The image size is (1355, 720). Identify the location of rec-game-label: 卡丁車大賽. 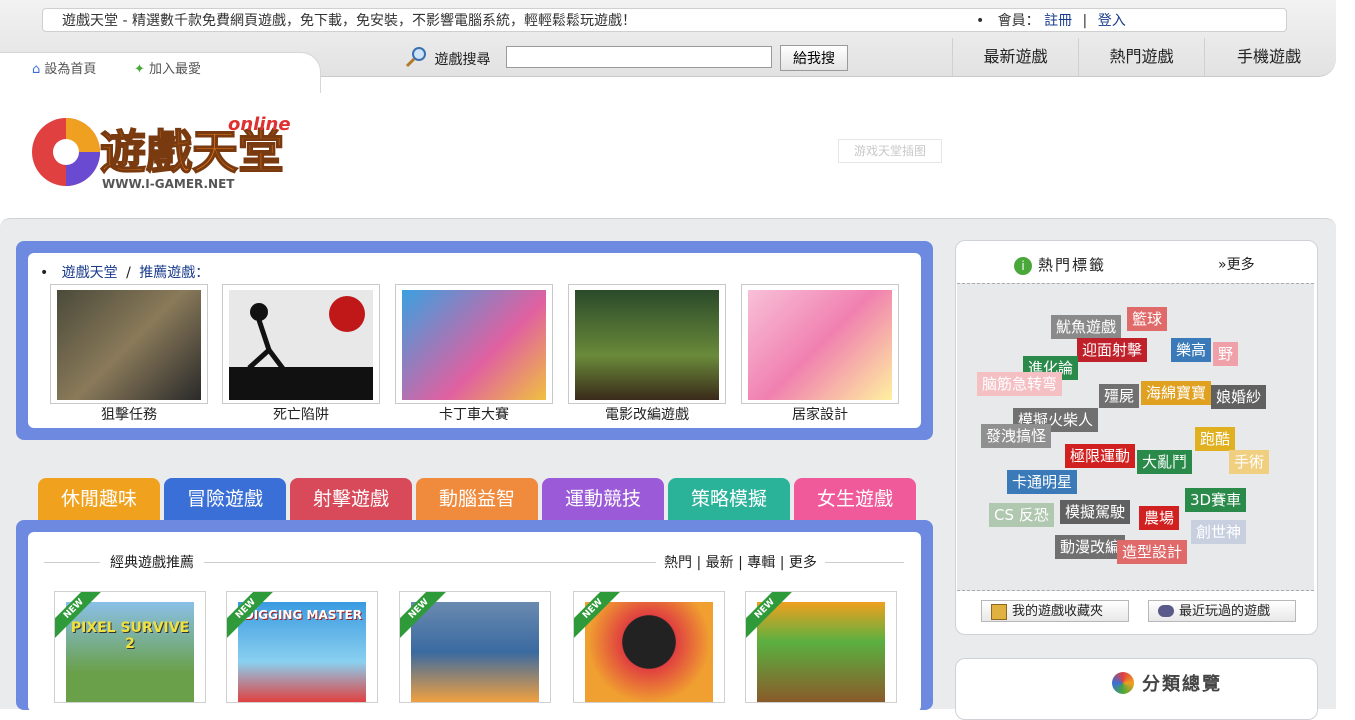
(474, 414).